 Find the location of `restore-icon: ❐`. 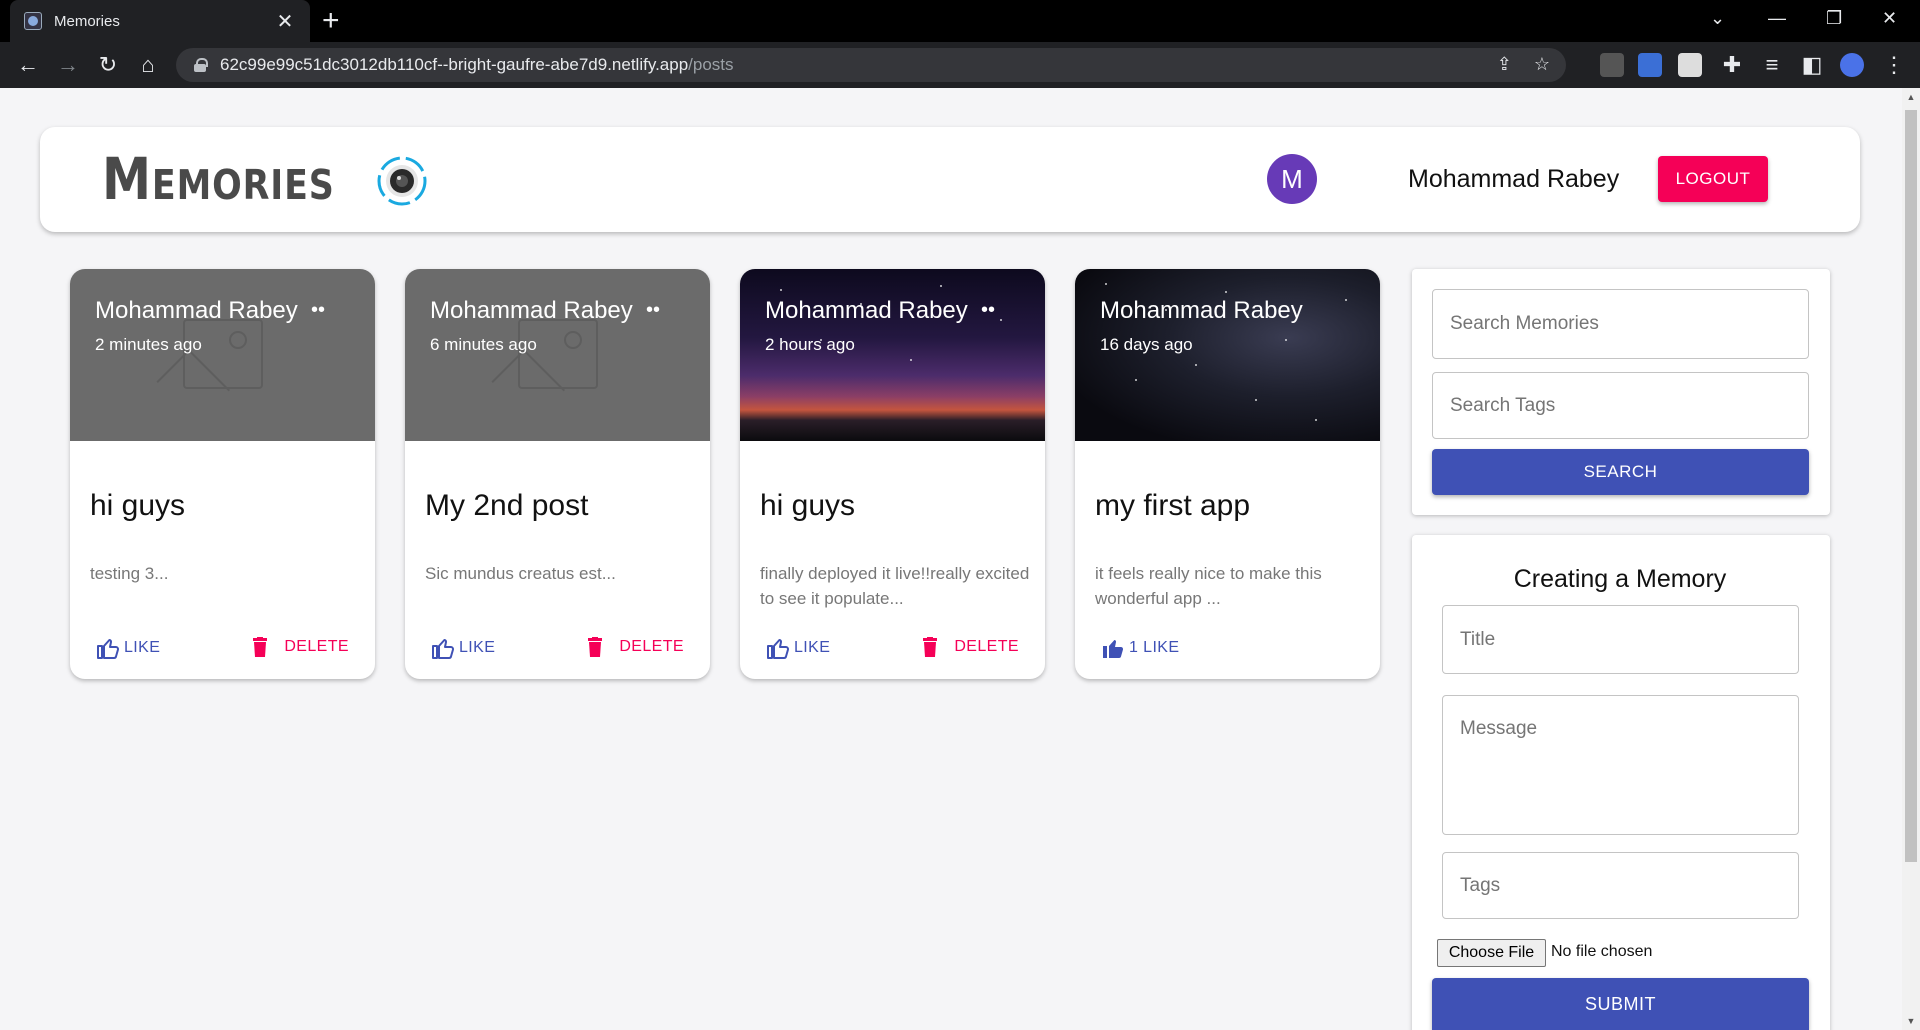

restore-icon: ❐ is located at coordinates (1834, 18).